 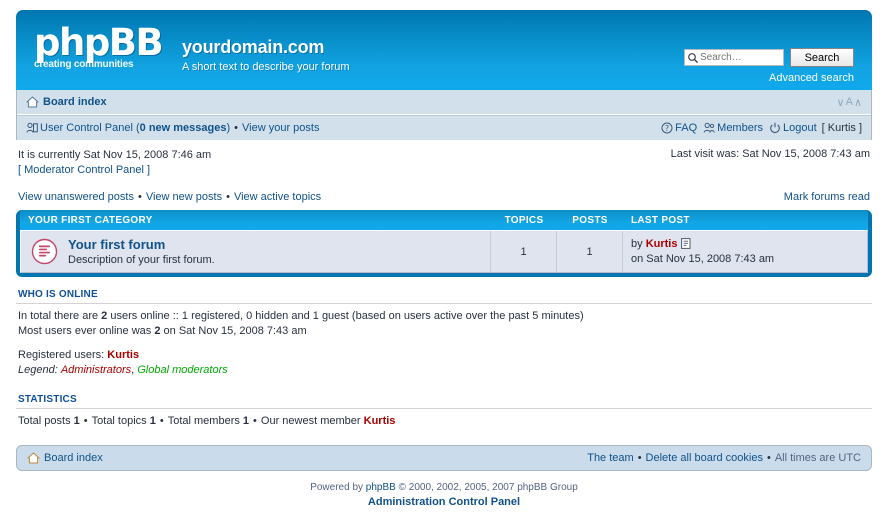 I want to click on statistics-heading: STATISTICS, so click(x=444, y=401).